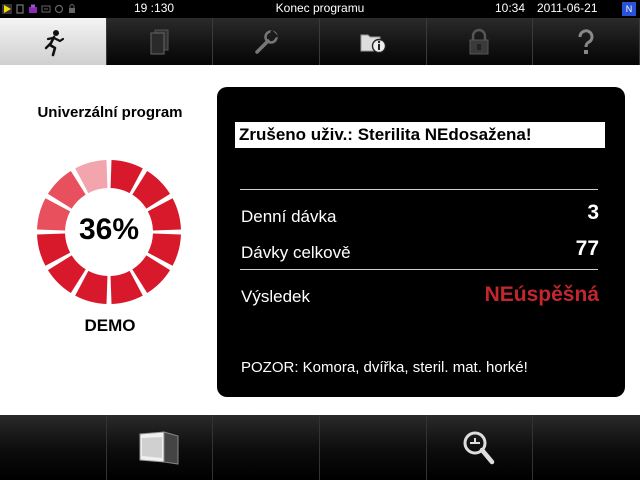 This screenshot has height=480, width=640. I want to click on running-person-icon, so click(54, 42).